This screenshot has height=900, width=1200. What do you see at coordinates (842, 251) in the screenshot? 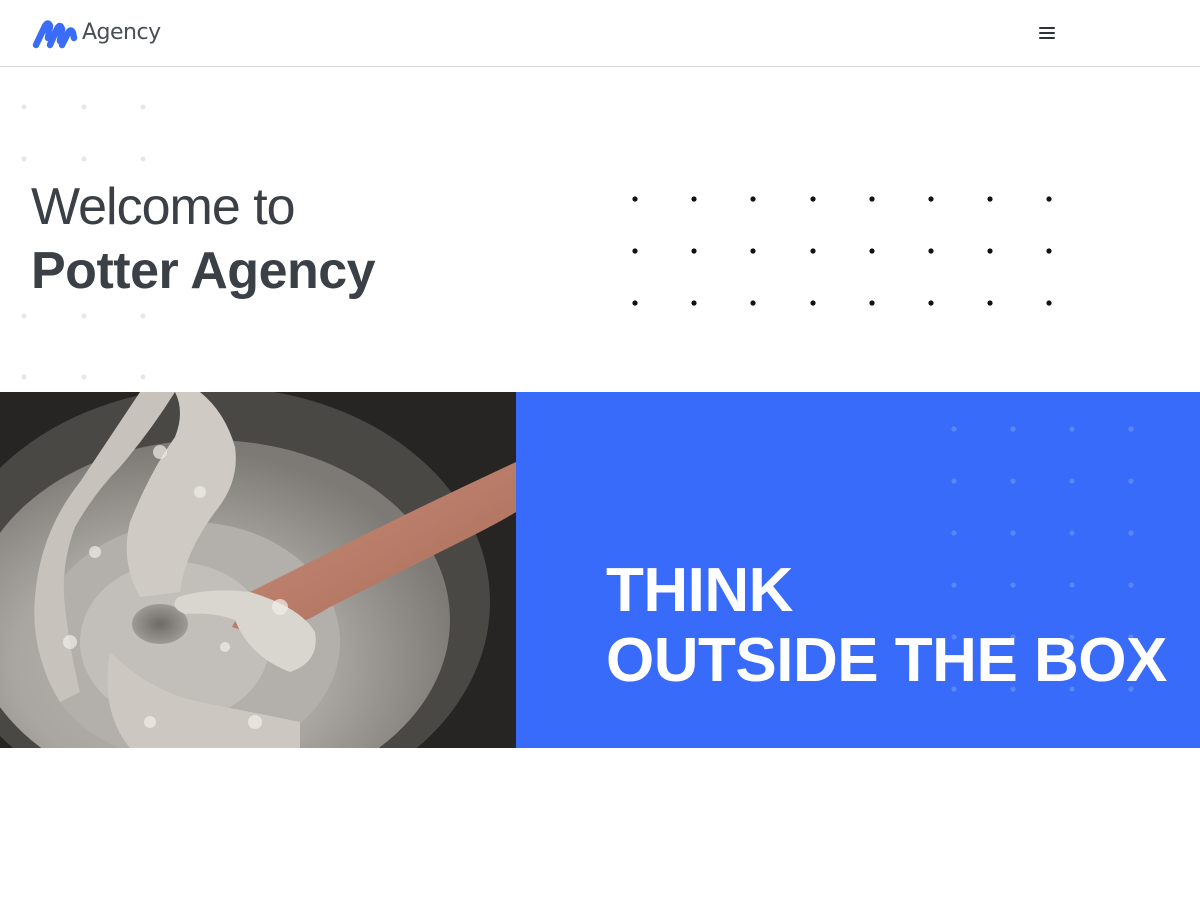
I see `dark-dot-grid` at bounding box center [842, 251].